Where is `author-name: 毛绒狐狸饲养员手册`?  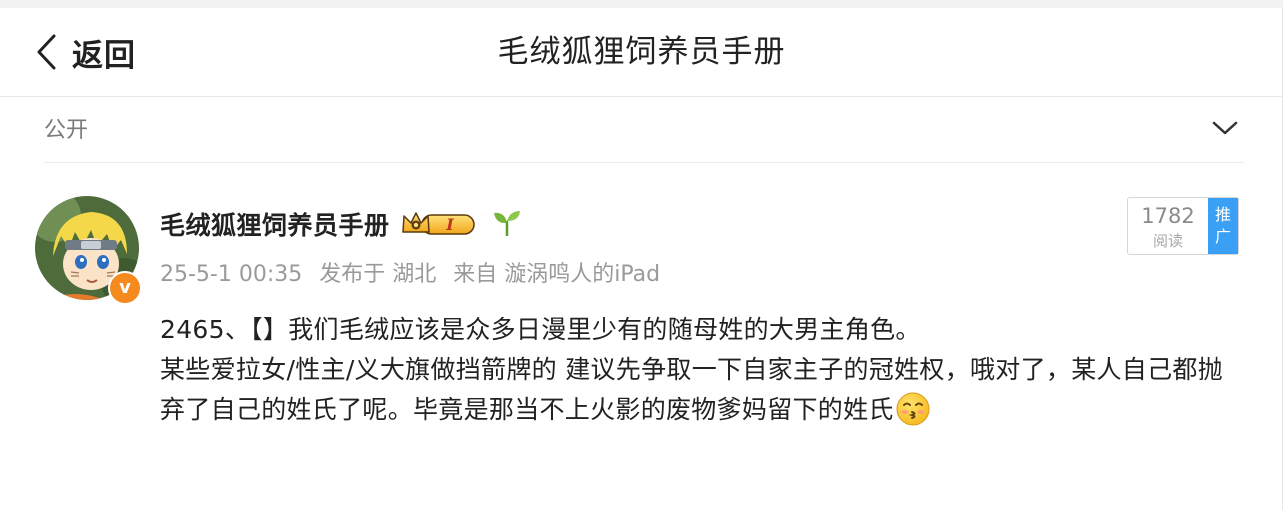 author-name: 毛绒狐狸饲养员手册 is located at coordinates (275, 224).